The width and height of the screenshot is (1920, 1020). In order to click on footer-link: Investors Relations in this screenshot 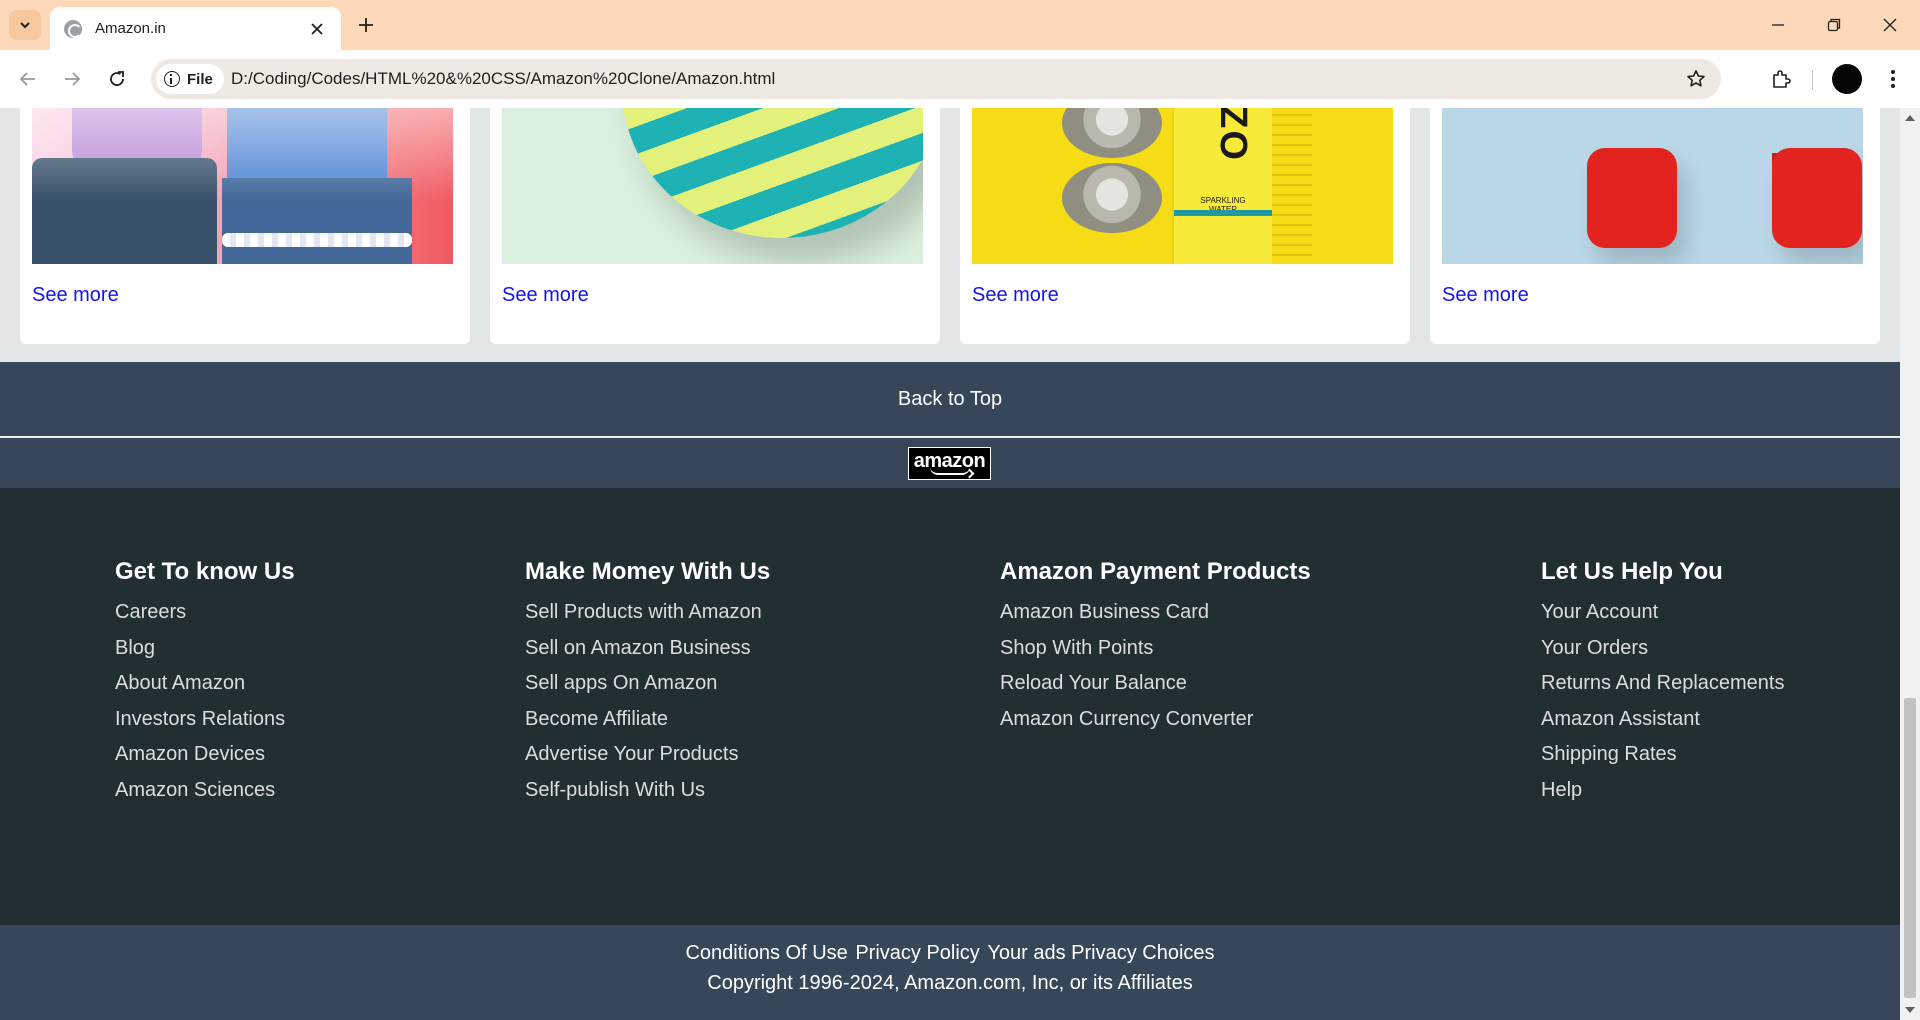, I will do `click(205, 720)`.